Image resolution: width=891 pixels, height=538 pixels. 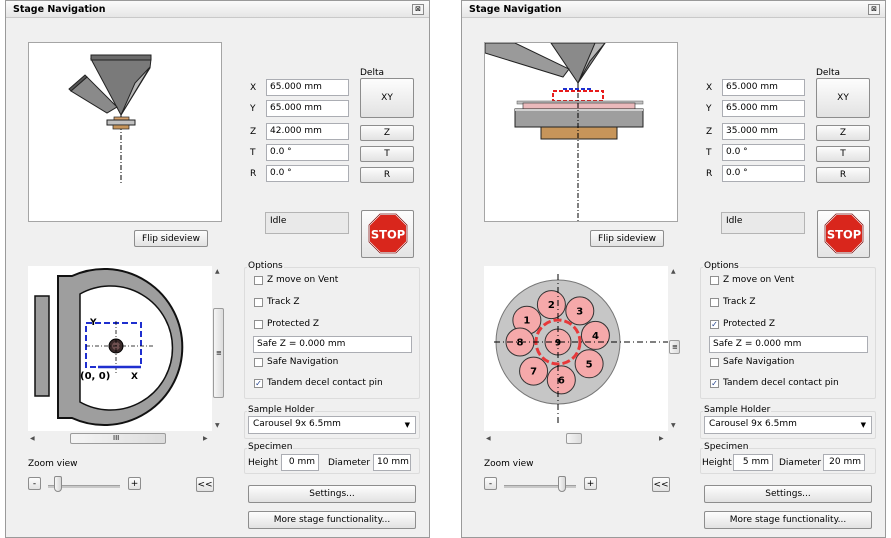 I want to click on horizontal-scroll-thumb, so click(x=574, y=438).